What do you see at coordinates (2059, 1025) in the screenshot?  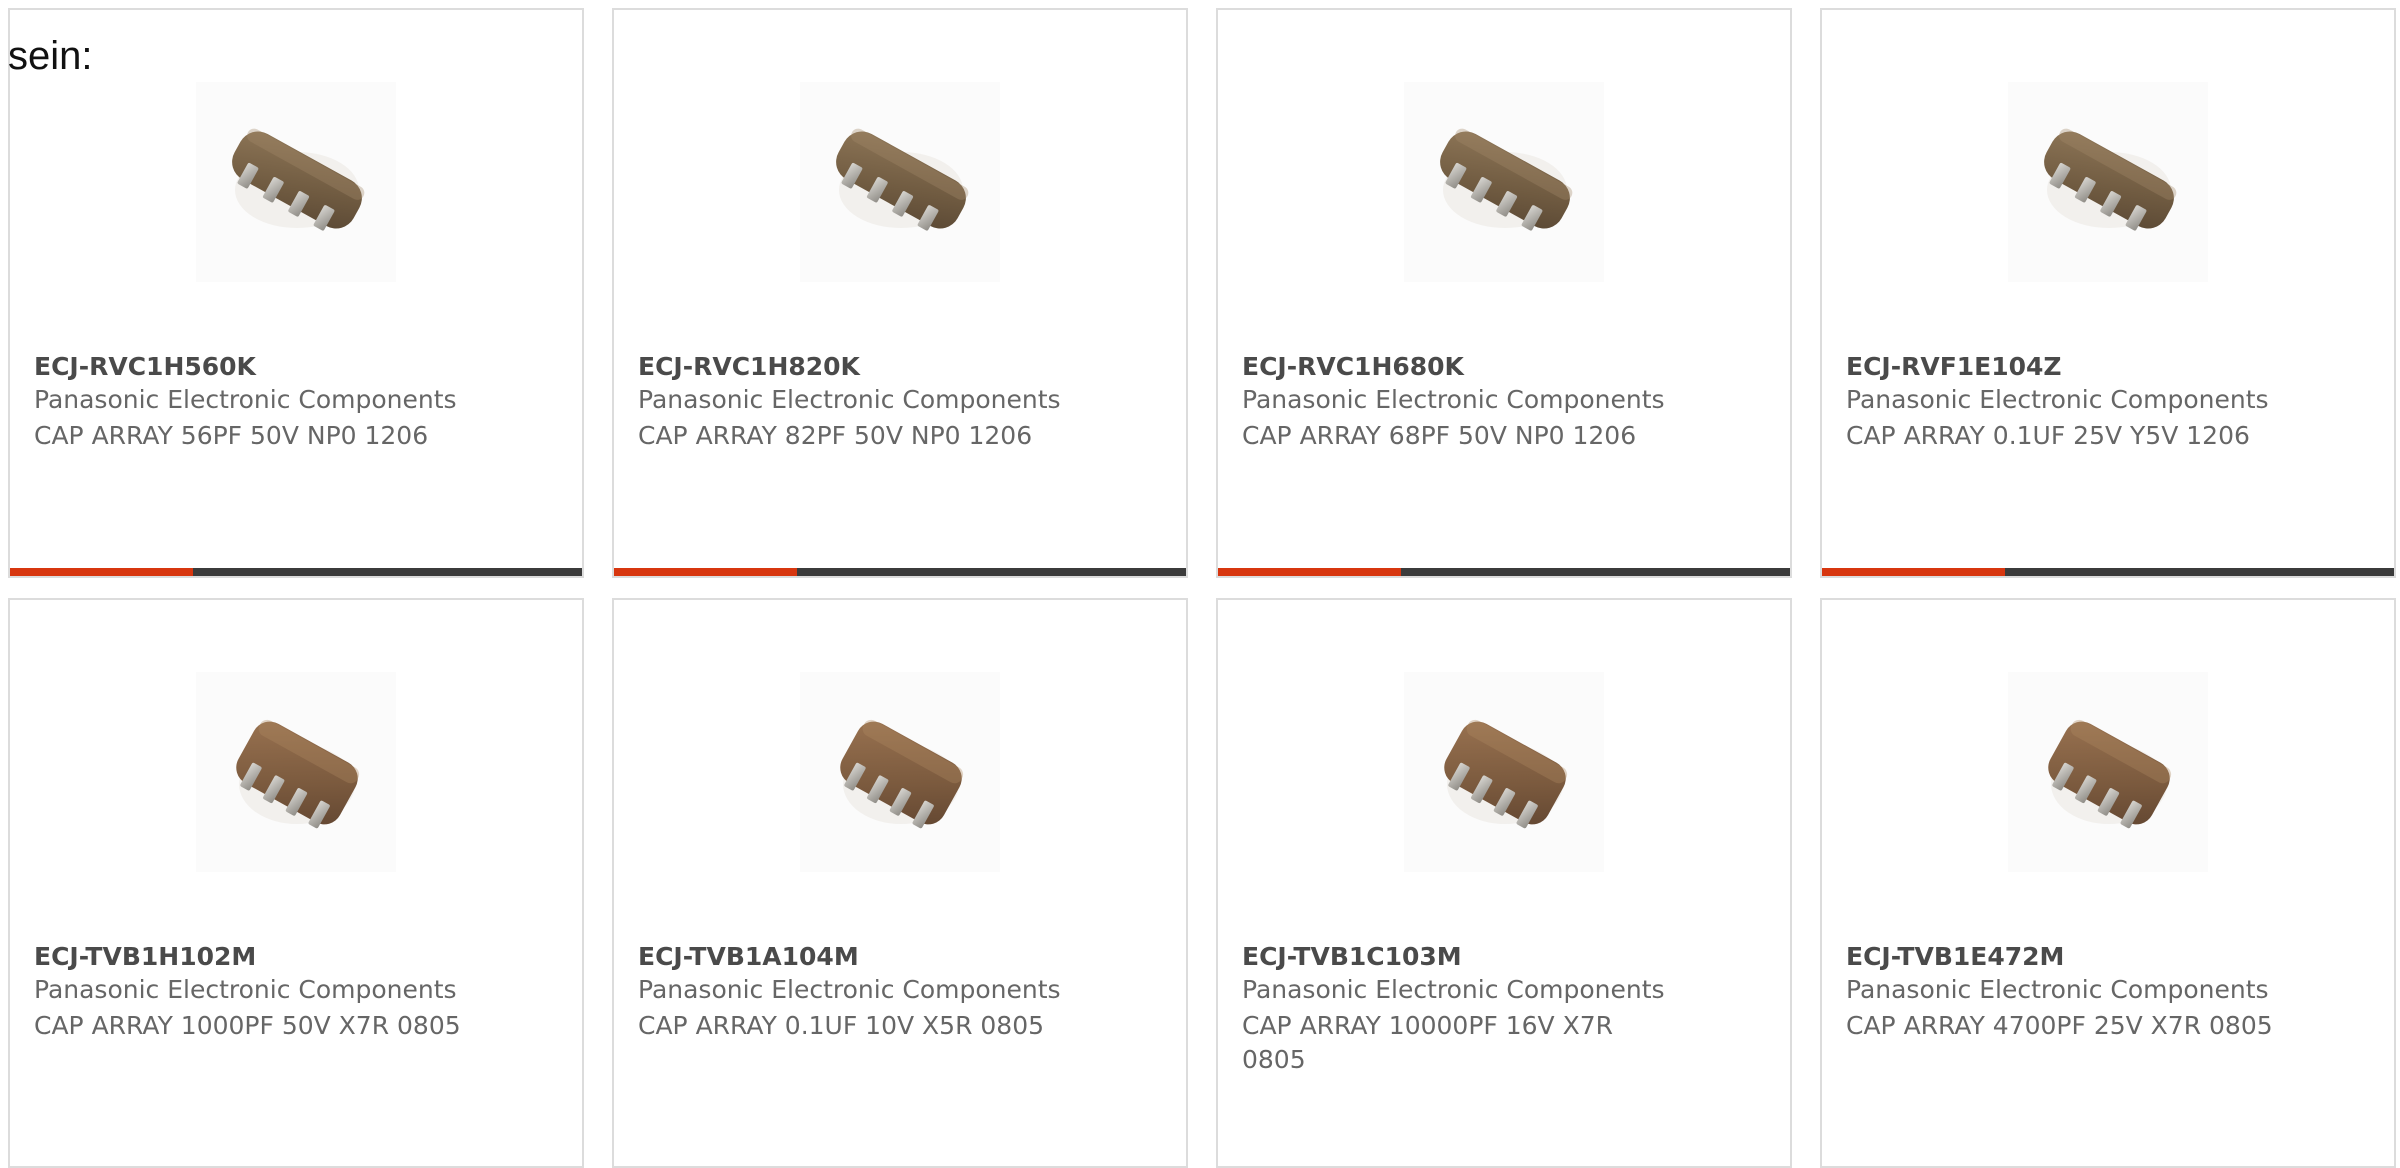 I see `product-description: CAP ARRAY 4700PF 25V X7R 0805` at bounding box center [2059, 1025].